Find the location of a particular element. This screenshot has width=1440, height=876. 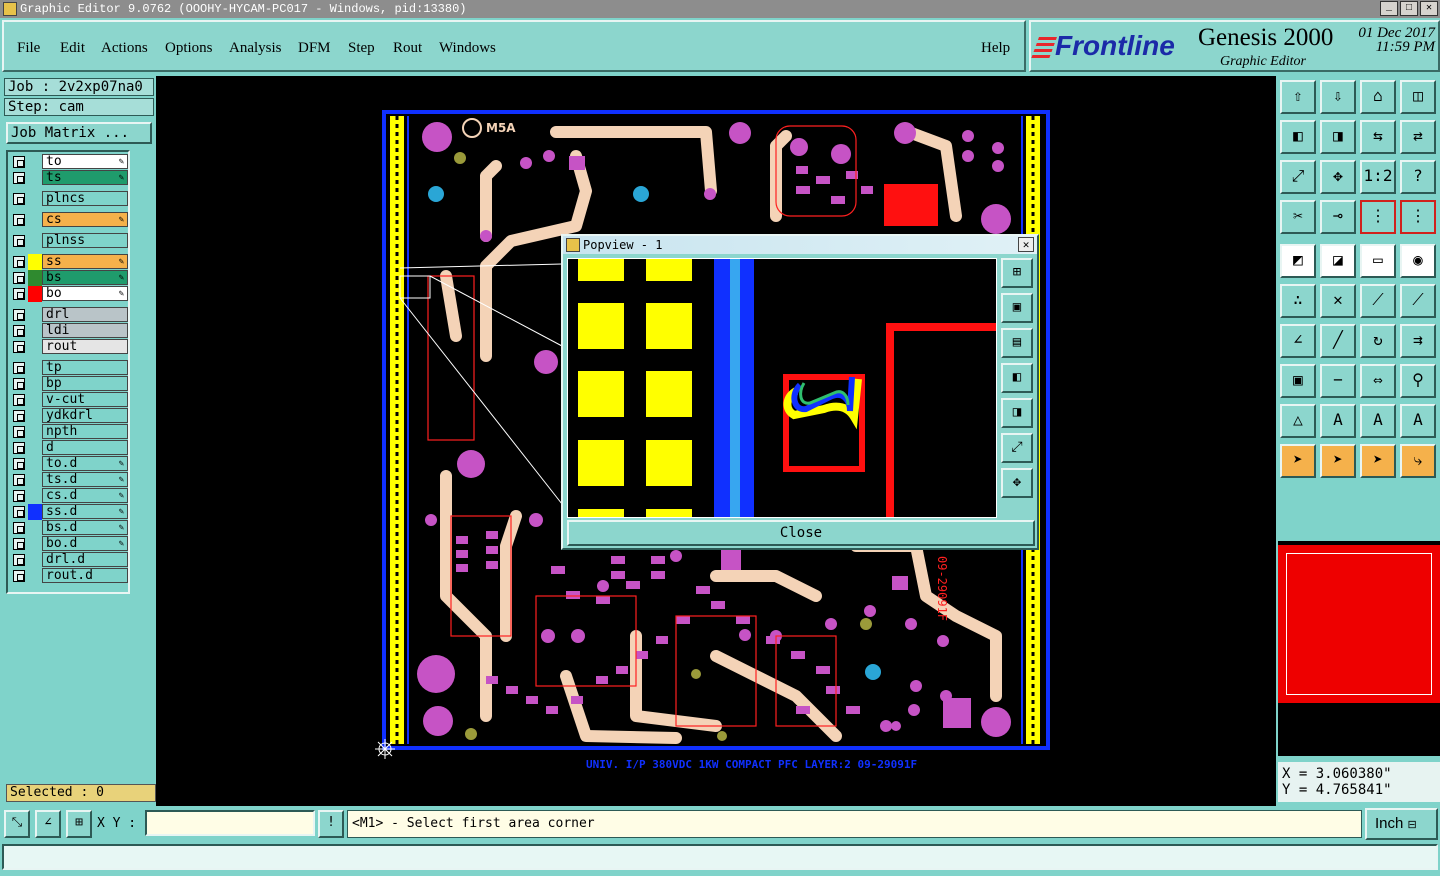

xy-input is located at coordinates (230, 823).